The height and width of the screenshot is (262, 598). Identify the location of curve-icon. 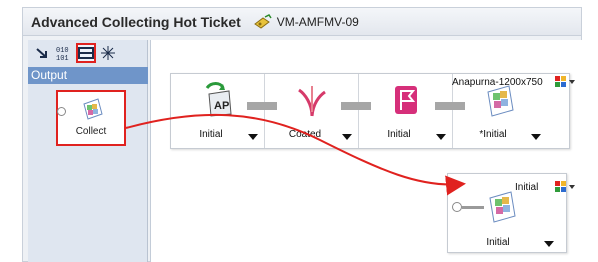
(312, 101).